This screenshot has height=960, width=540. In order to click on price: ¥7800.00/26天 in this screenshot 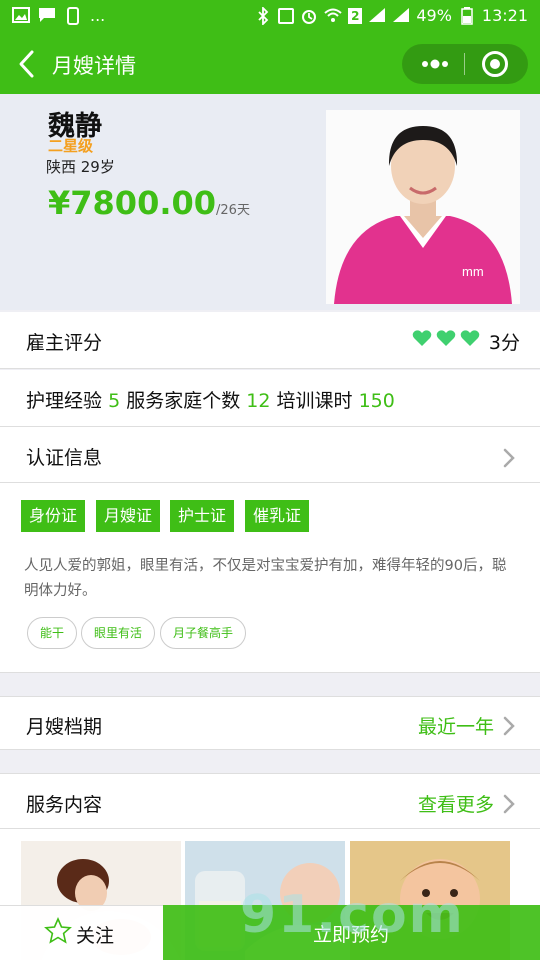, I will do `click(149, 203)`.